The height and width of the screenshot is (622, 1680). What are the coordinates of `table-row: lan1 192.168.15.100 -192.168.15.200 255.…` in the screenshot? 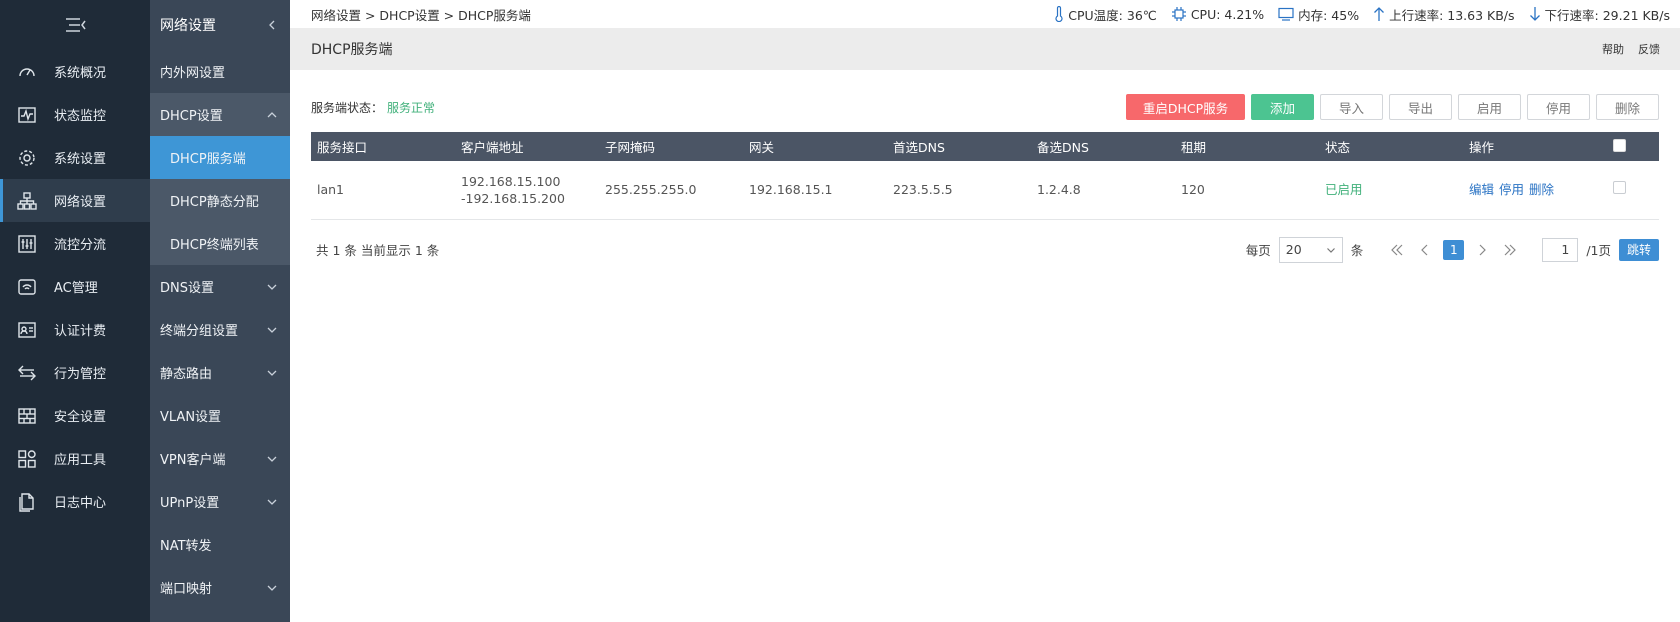 It's located at (985, 190).